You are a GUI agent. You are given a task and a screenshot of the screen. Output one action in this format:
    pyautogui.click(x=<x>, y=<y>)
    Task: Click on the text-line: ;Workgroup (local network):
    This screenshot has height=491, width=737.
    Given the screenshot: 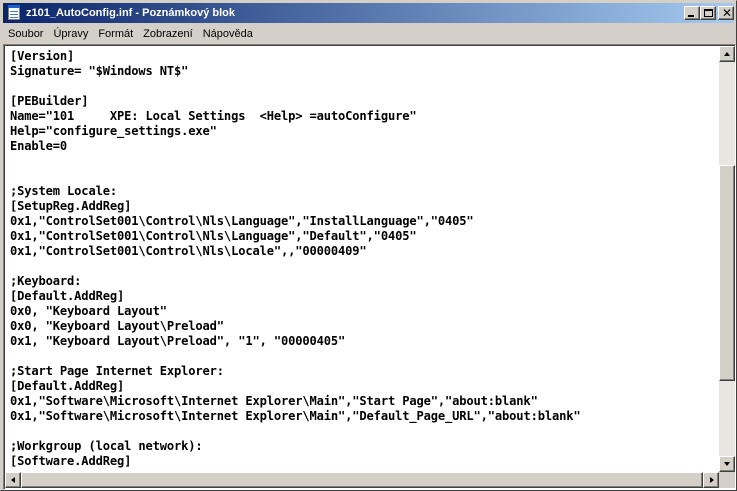 What is the action you would take?
    pyautogui.click(x=364, y=446)
    